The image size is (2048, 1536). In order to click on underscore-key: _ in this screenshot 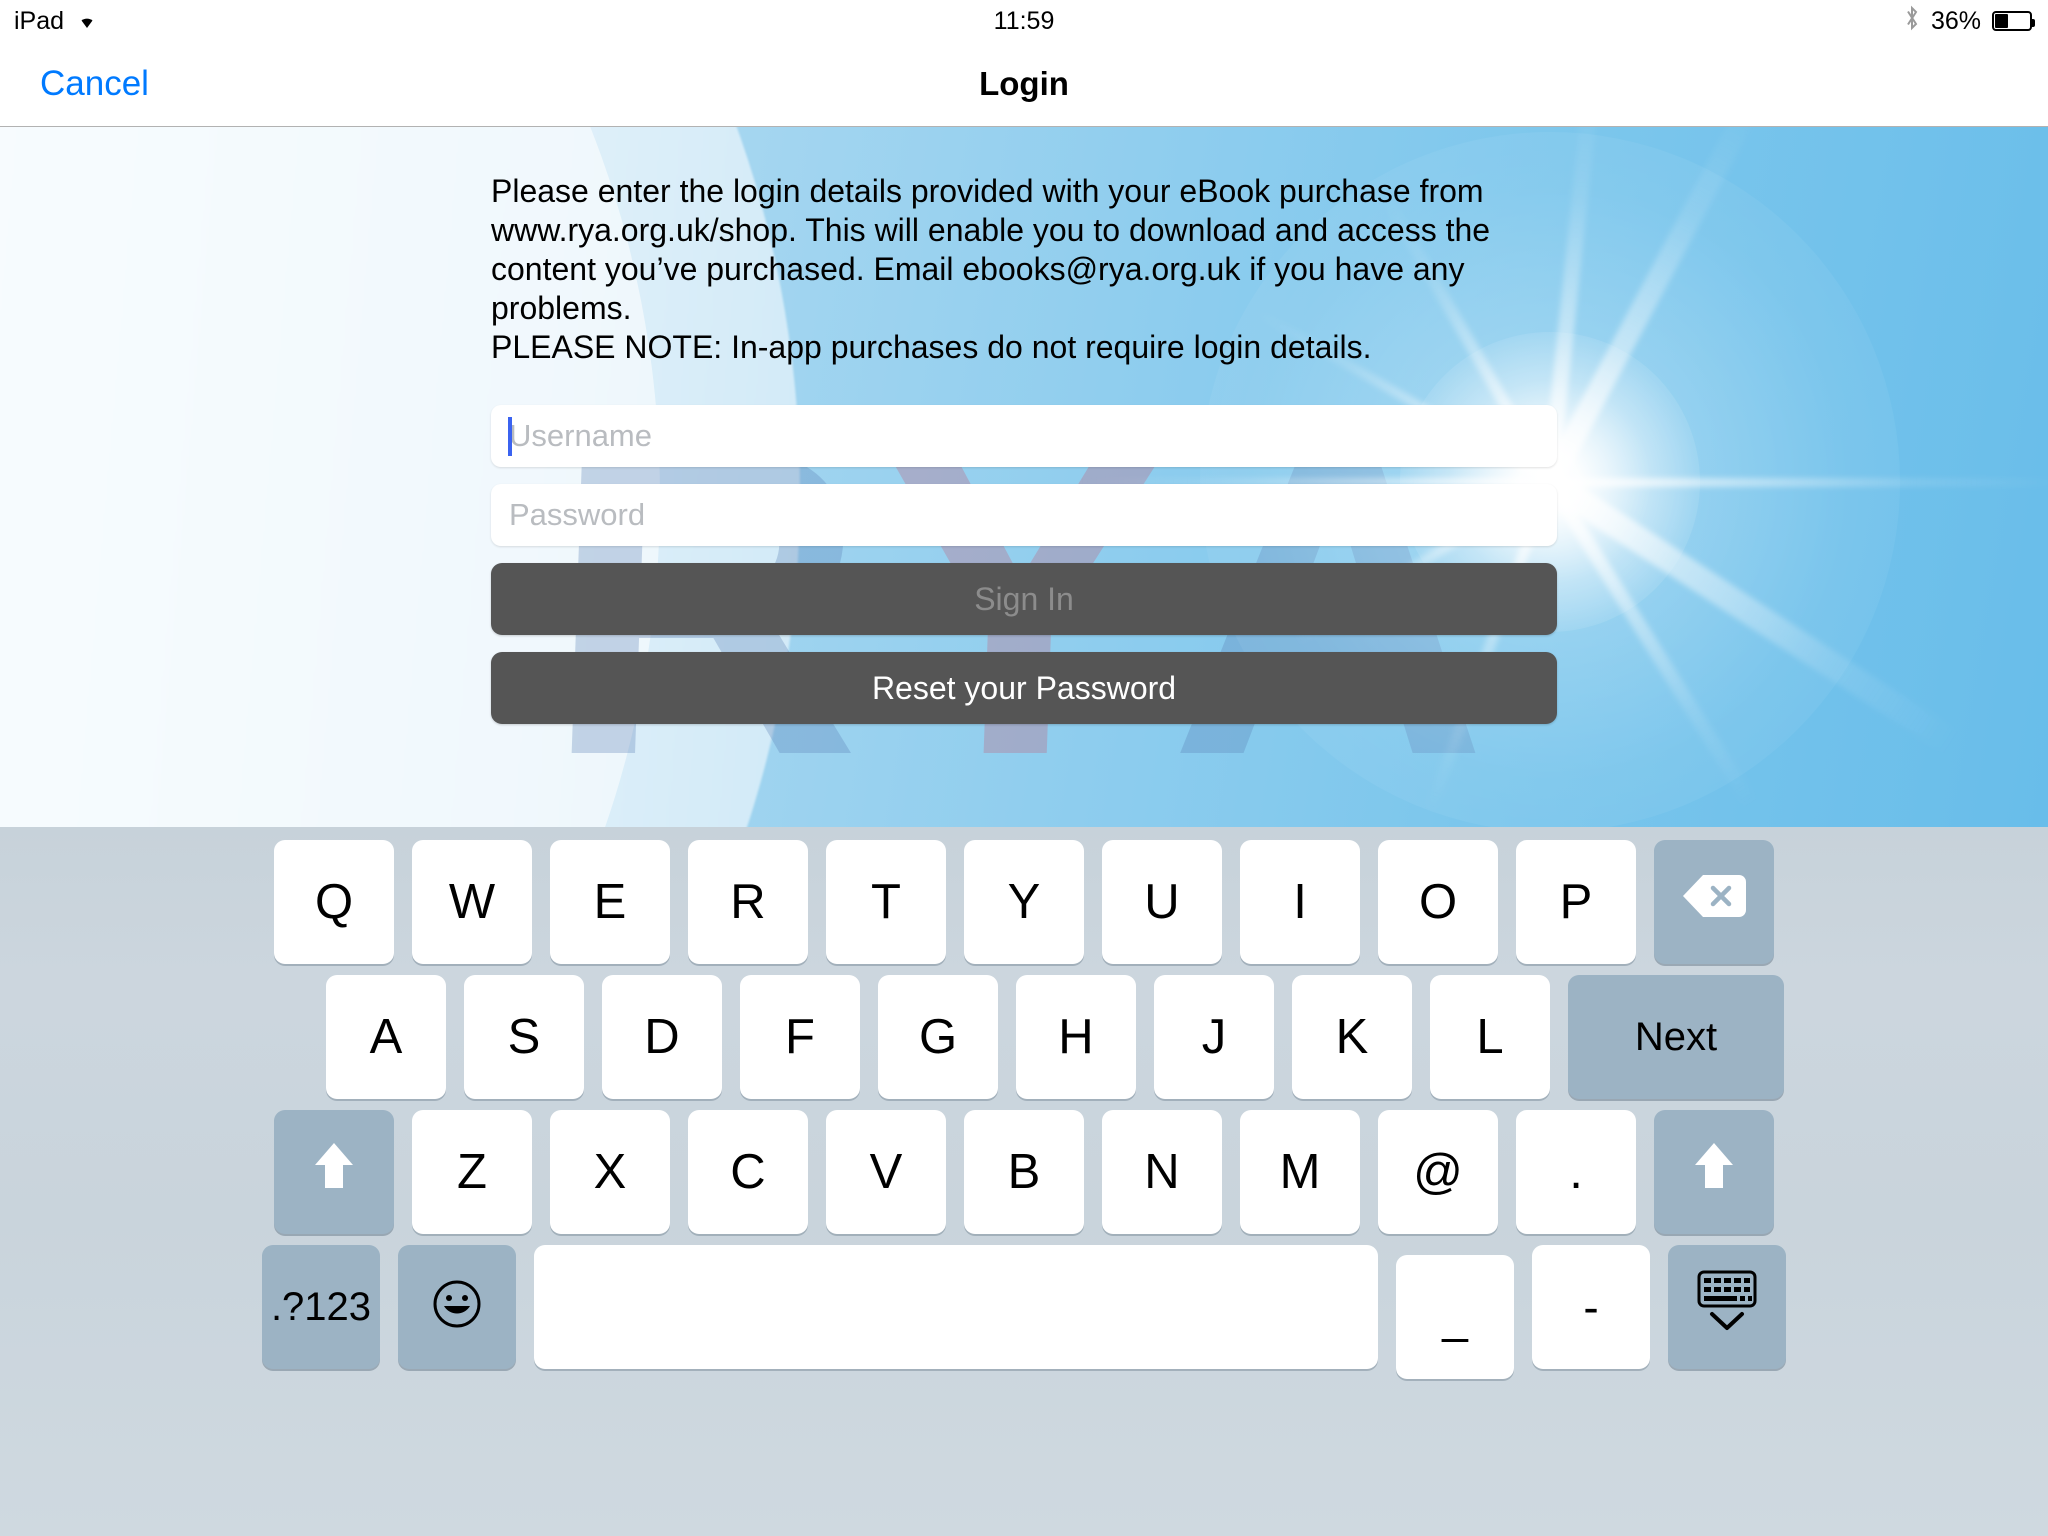, I will do `click(1455, 1317)`.